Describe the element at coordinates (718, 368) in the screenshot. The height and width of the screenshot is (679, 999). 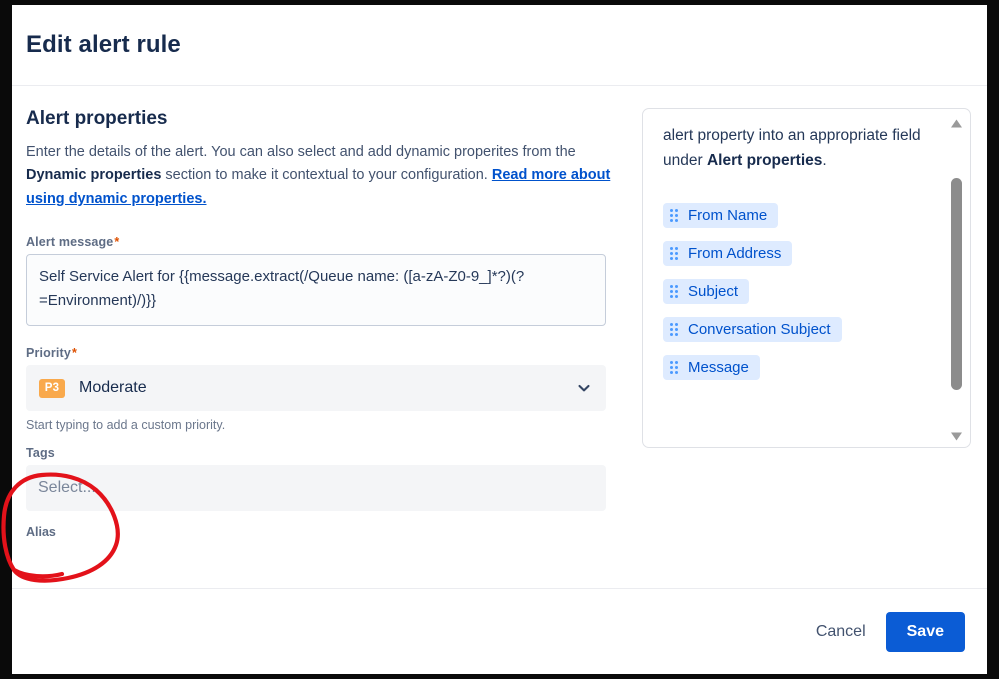
I see `chip-label: Message` at that location.